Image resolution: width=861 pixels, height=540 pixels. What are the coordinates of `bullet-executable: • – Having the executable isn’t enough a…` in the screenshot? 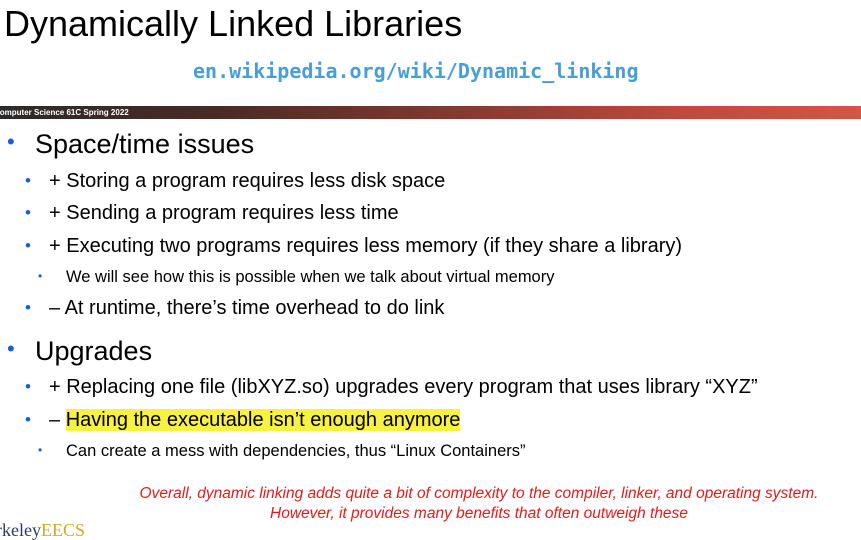 It's located at (243, 420).